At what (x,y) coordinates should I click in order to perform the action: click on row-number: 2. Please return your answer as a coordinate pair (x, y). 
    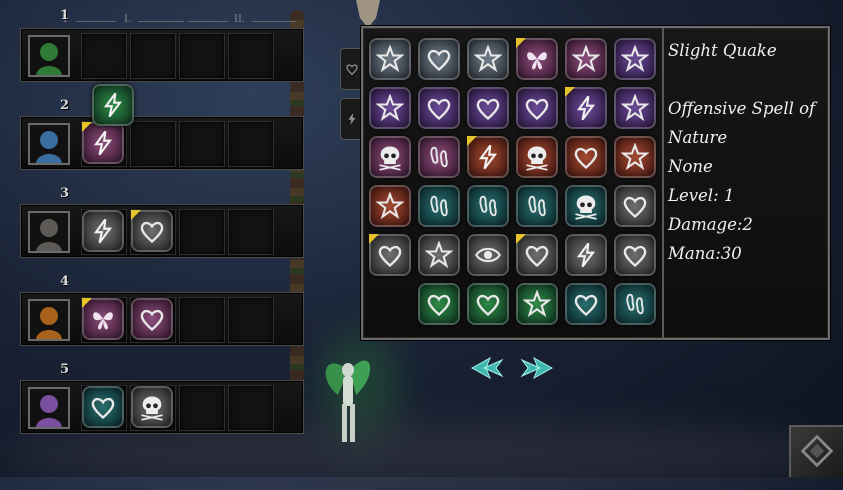
    Looking at the image, I should click on (65, 105).